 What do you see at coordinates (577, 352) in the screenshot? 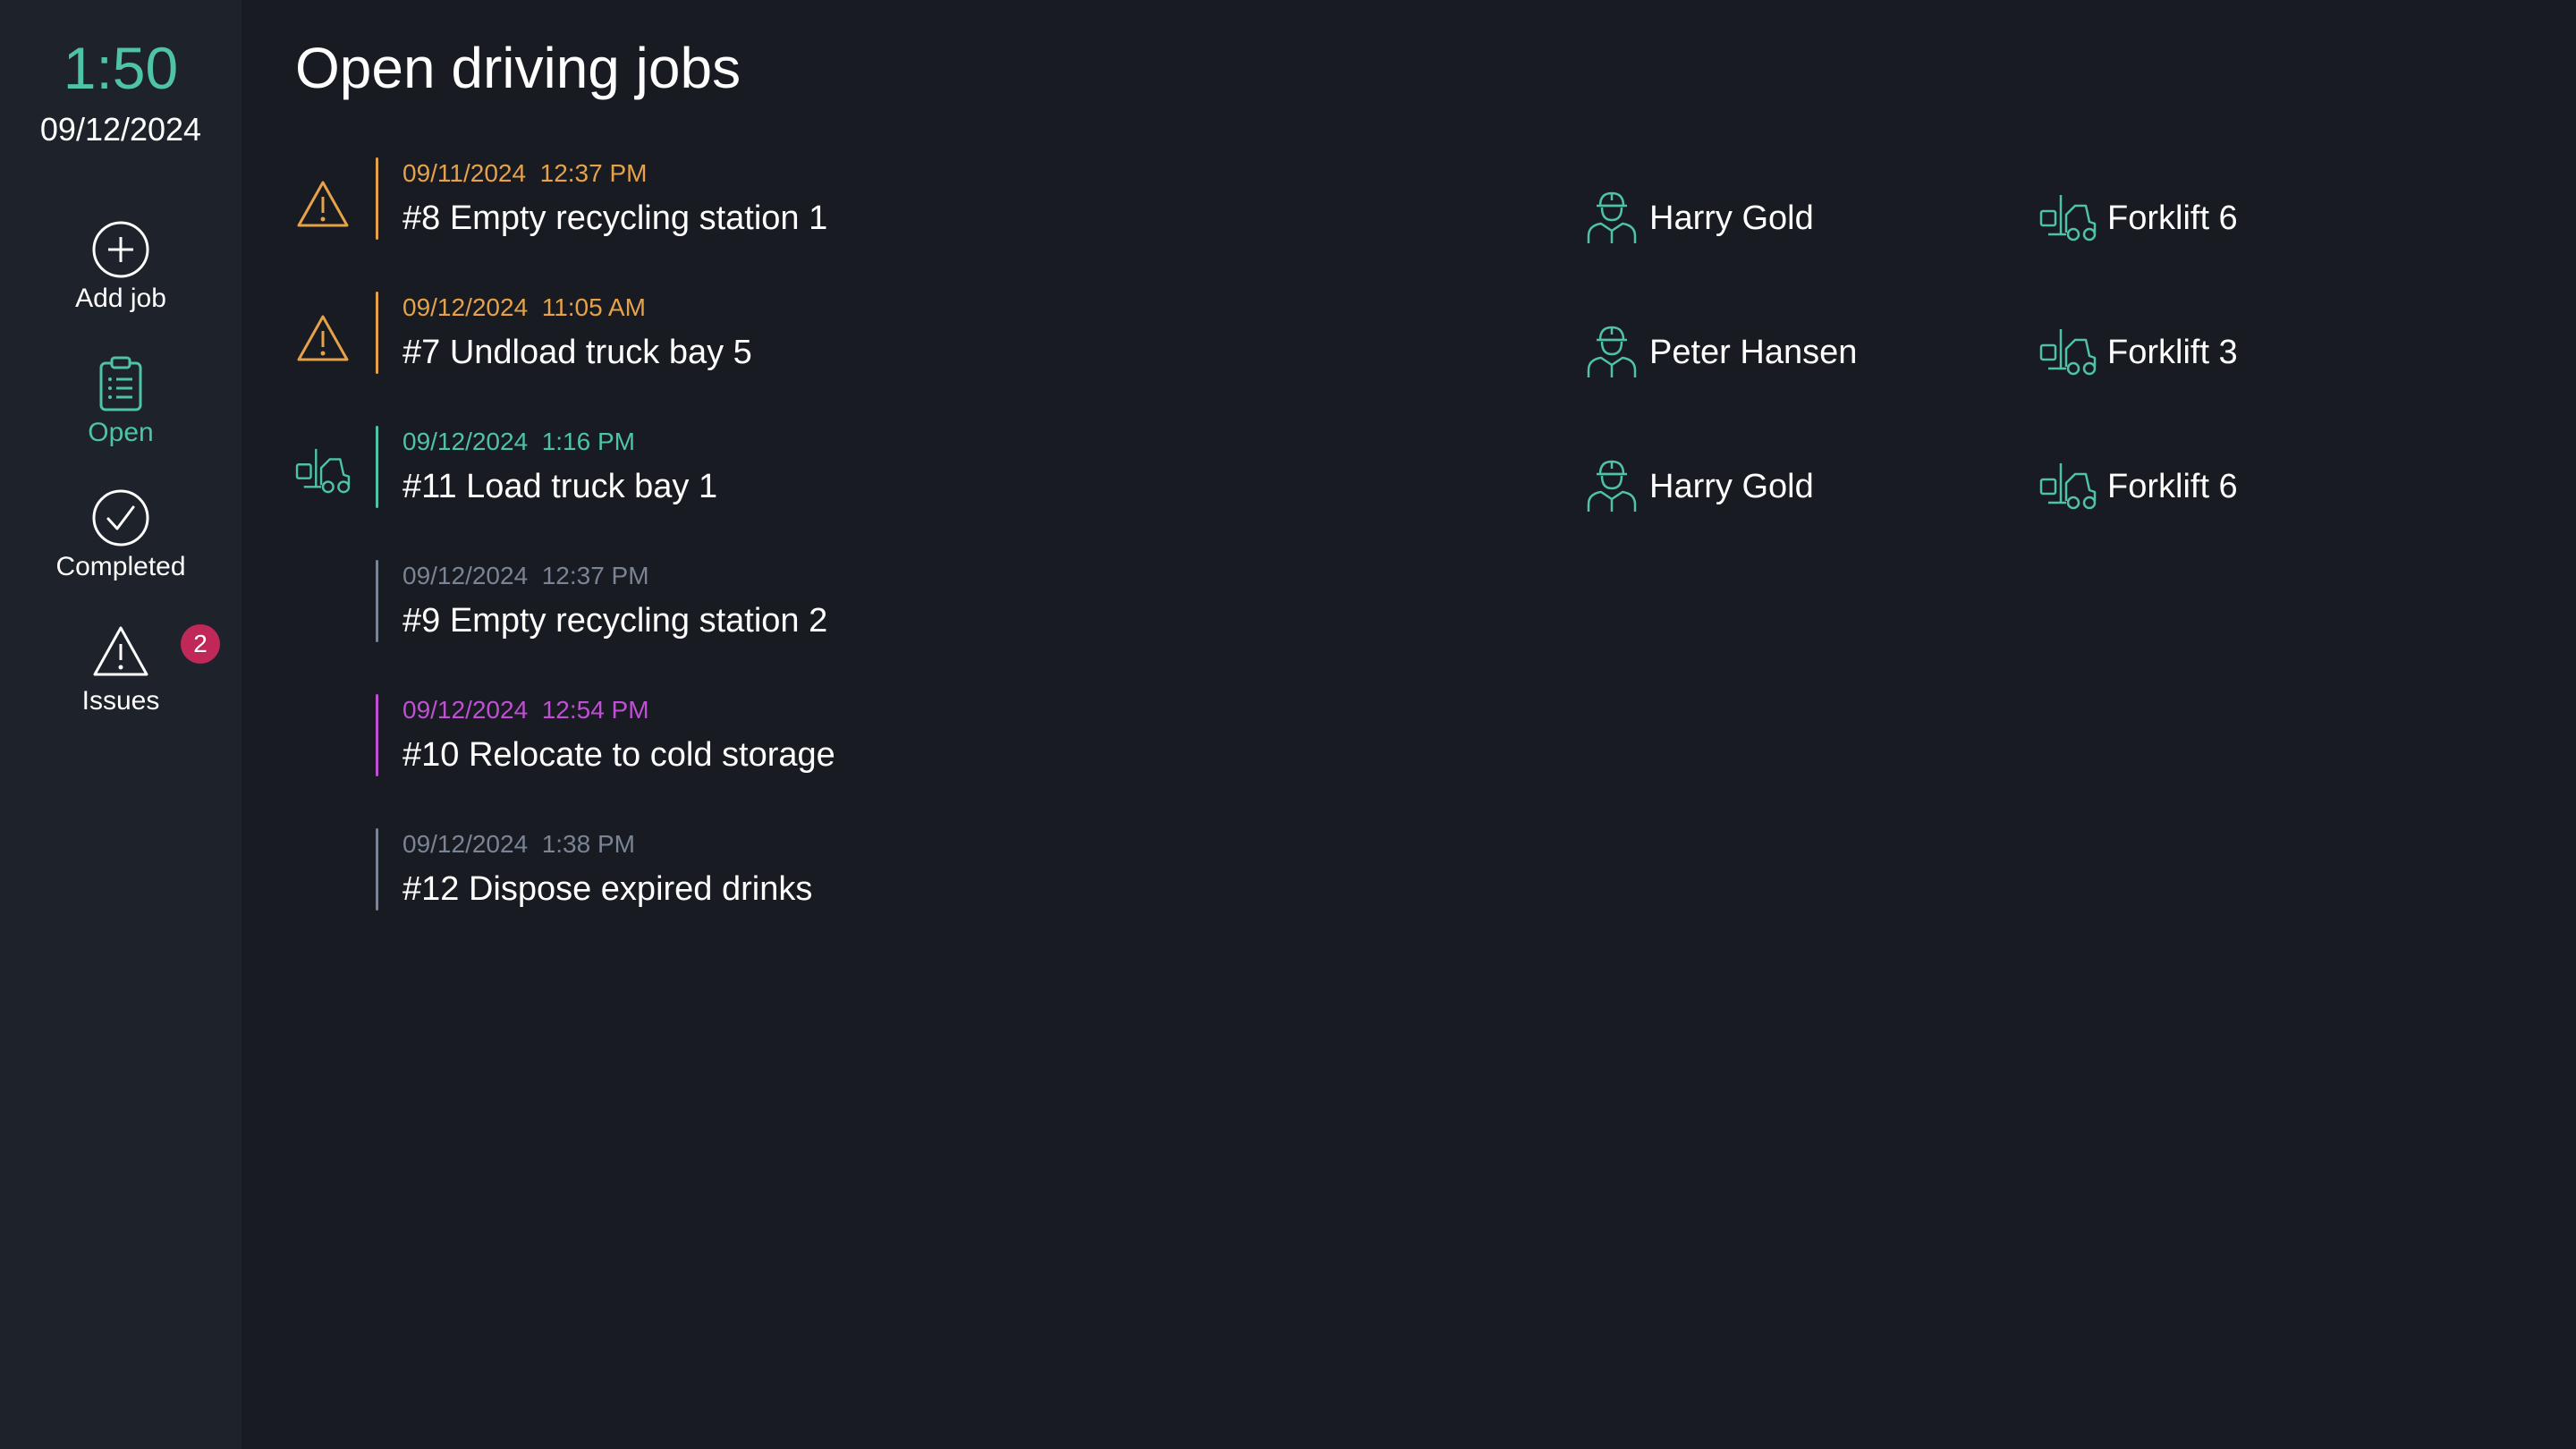
I see `job-title: #7 Undload truck bay 5` at bounding box center [577, 352].